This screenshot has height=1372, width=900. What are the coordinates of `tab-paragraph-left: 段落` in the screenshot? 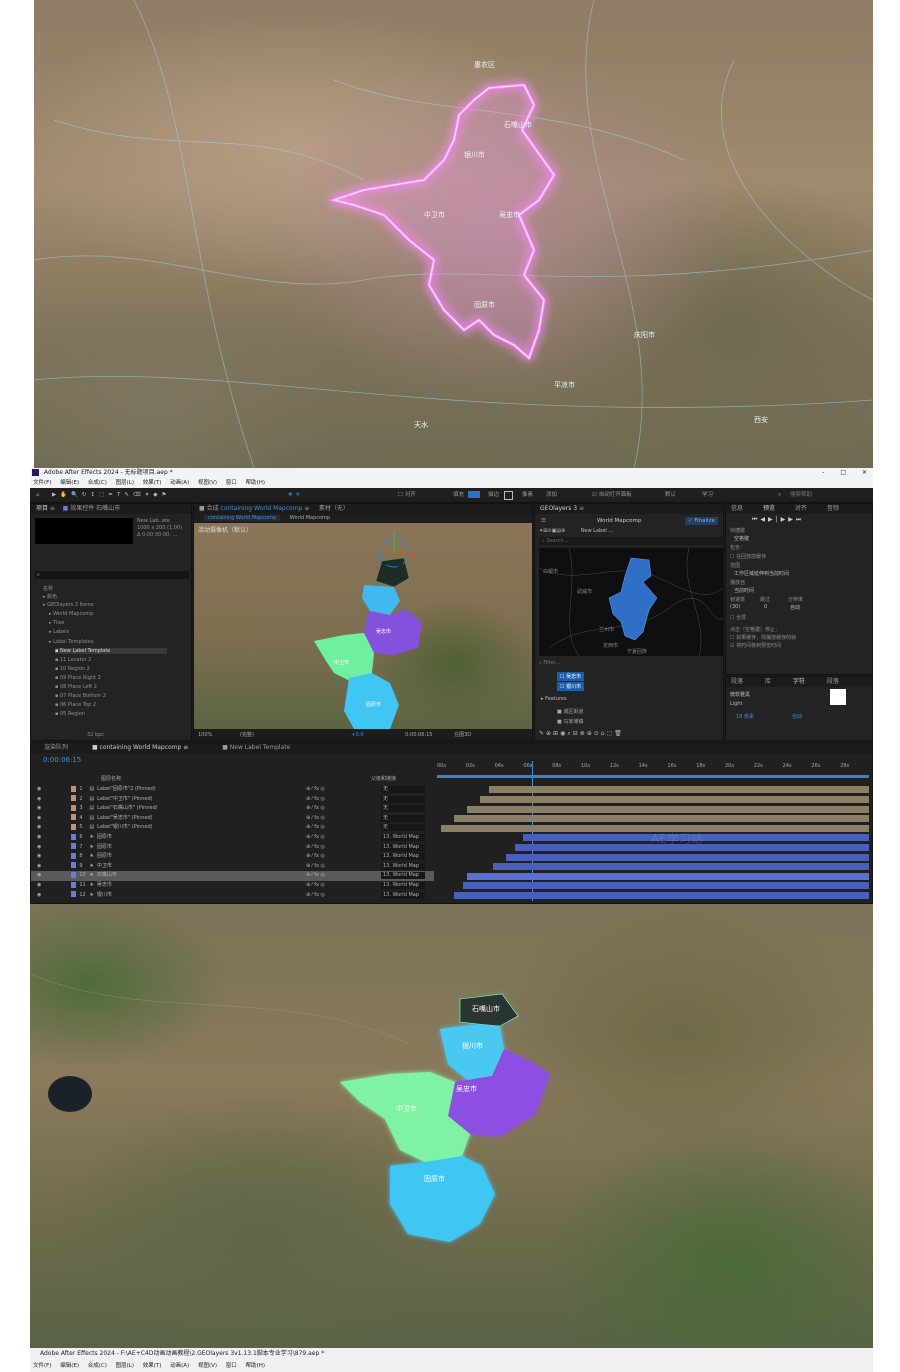 It's located at (737, 681).